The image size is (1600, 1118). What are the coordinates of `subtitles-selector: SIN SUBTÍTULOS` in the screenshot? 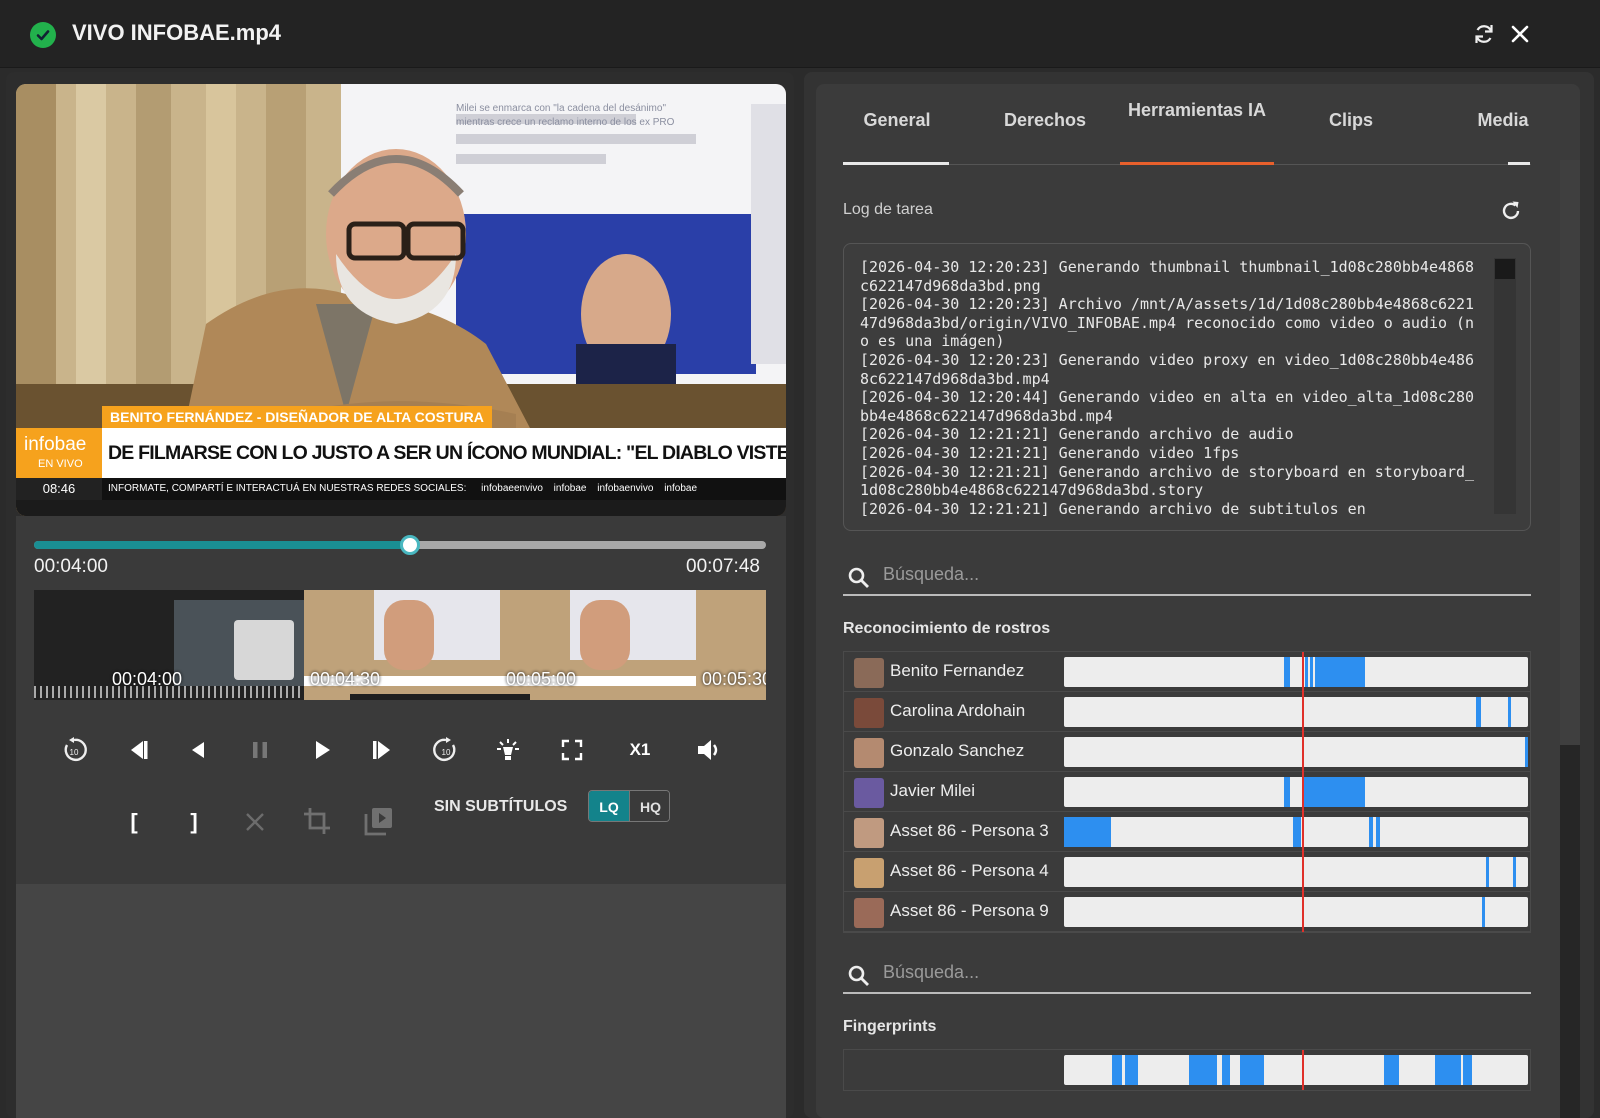 It's located at (500, 807).